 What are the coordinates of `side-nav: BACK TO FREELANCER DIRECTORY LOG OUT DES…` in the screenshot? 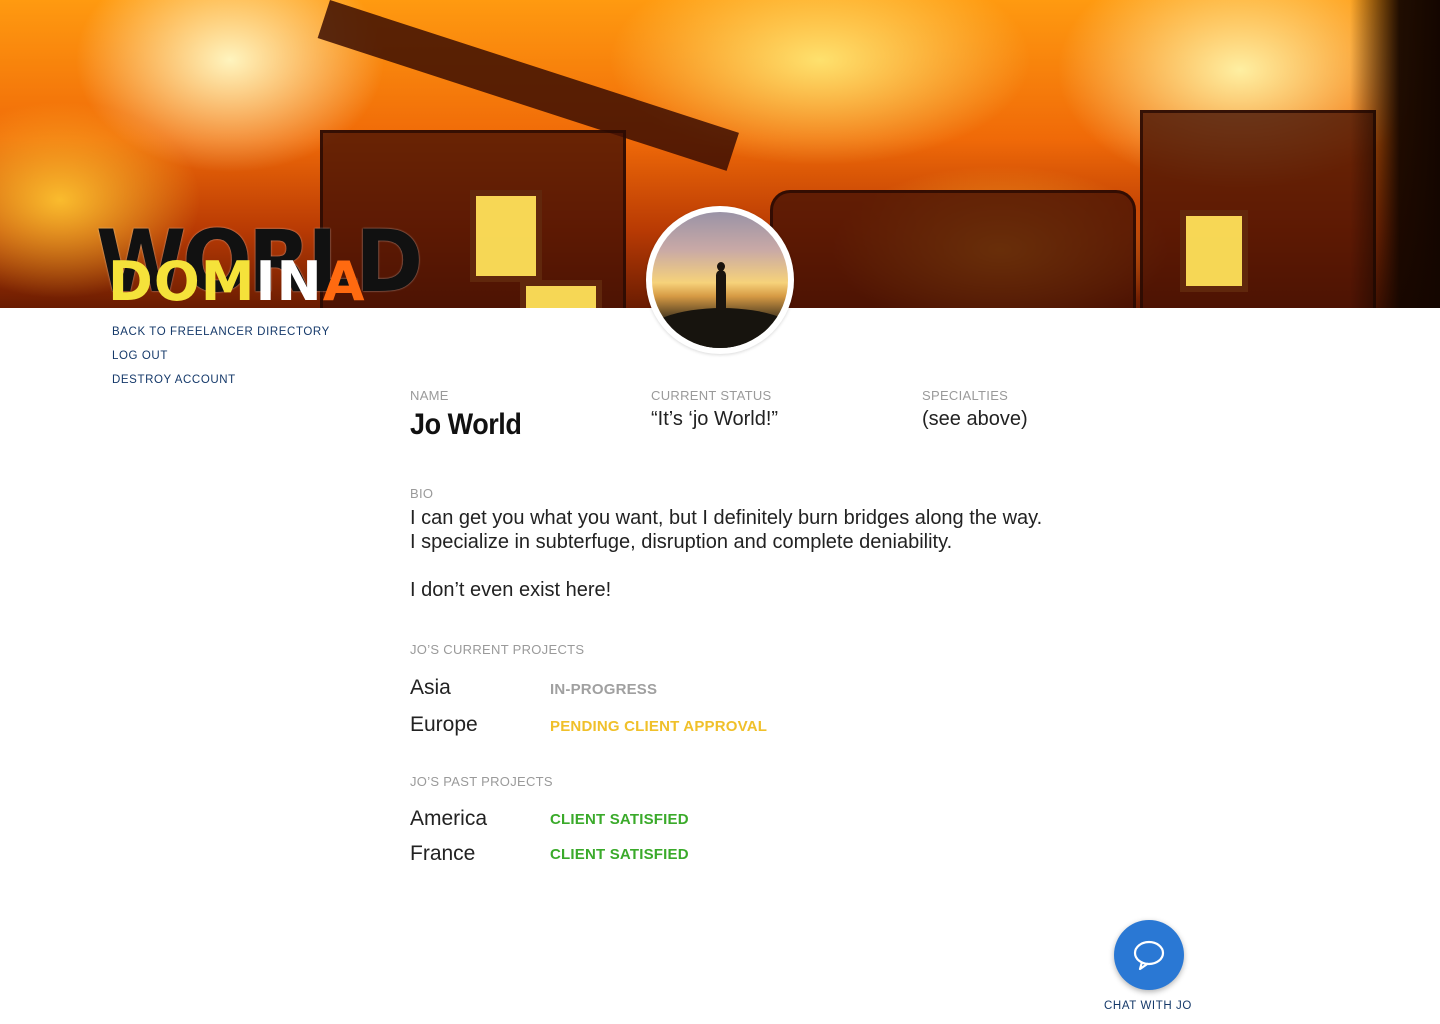 It's located at (221, 356).